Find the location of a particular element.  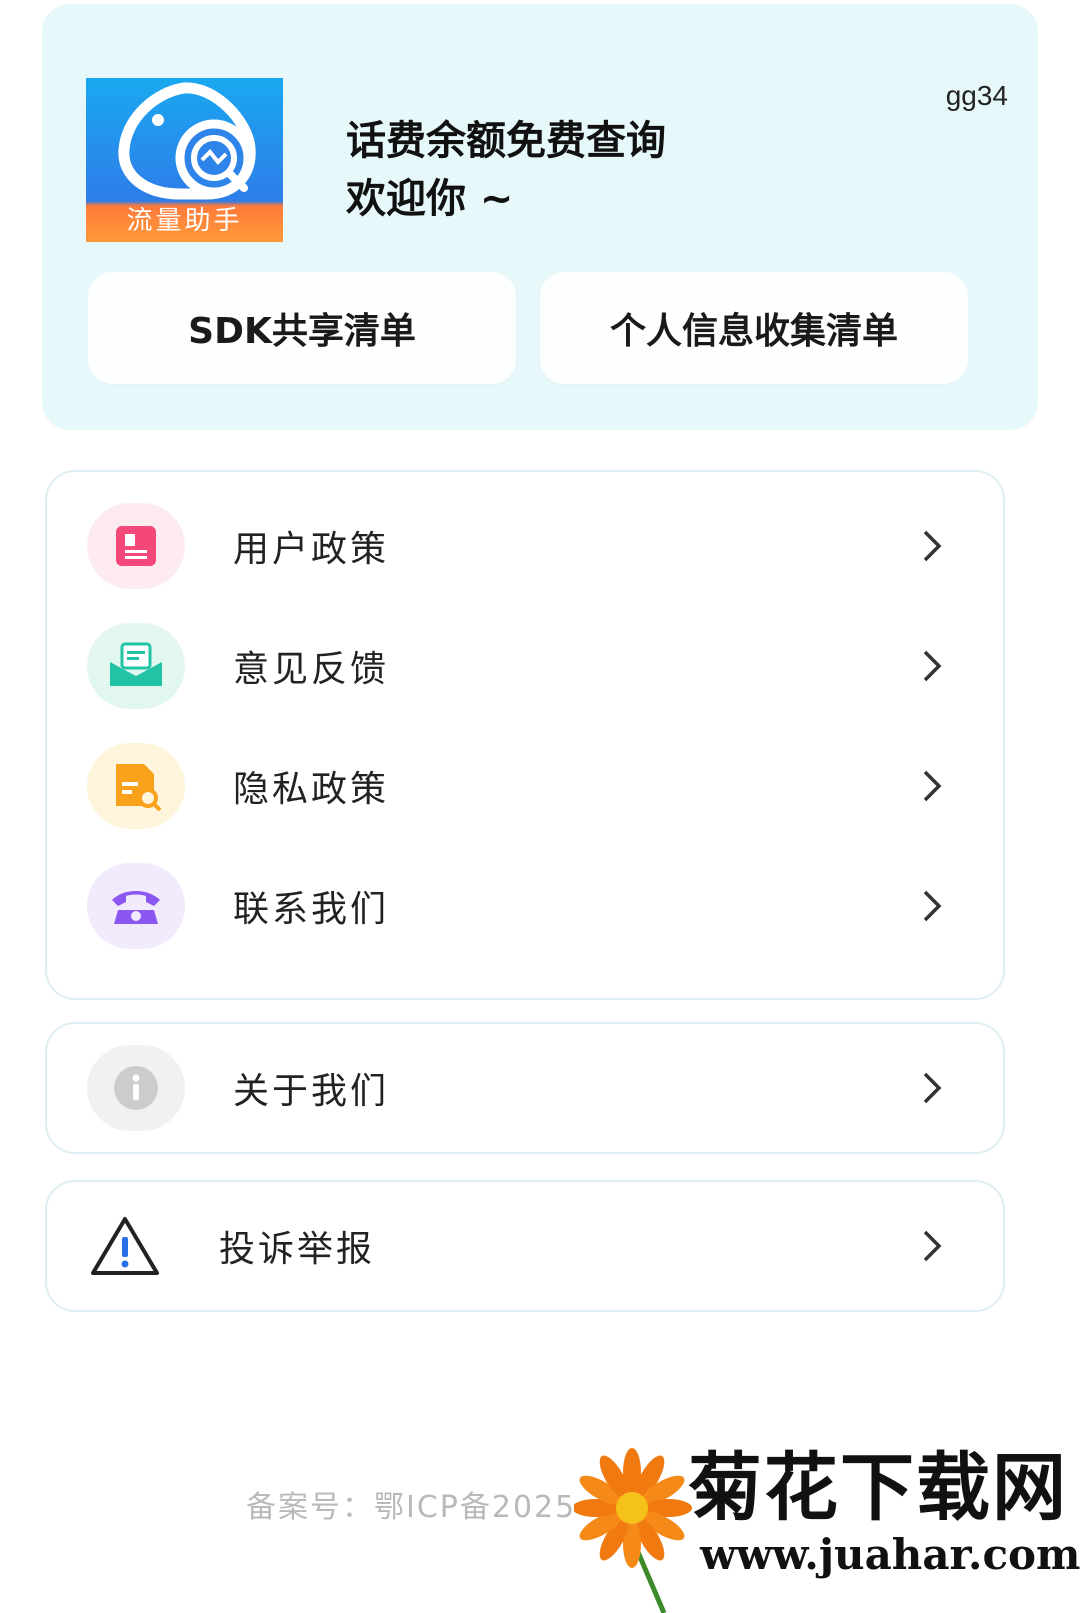

menu-item-feedback: 意见反馈 is located at coordinates (525, 666).